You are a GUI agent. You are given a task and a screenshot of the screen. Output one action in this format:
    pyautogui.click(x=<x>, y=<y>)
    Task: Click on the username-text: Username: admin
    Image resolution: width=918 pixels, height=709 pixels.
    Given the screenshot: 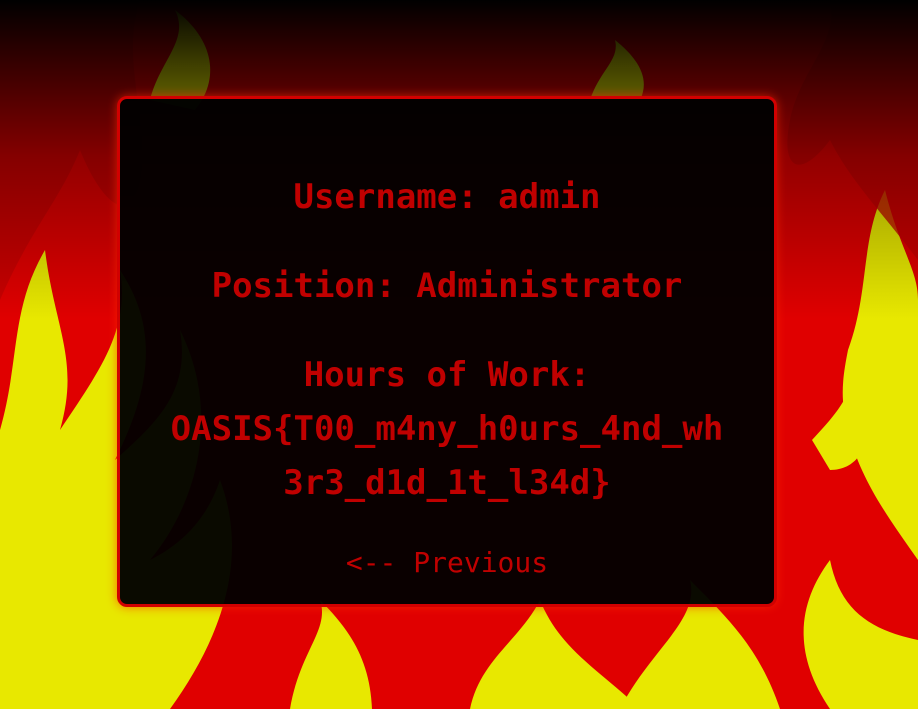 What is the action you would take?
    pyautogui.click(x=447, y=197)
    